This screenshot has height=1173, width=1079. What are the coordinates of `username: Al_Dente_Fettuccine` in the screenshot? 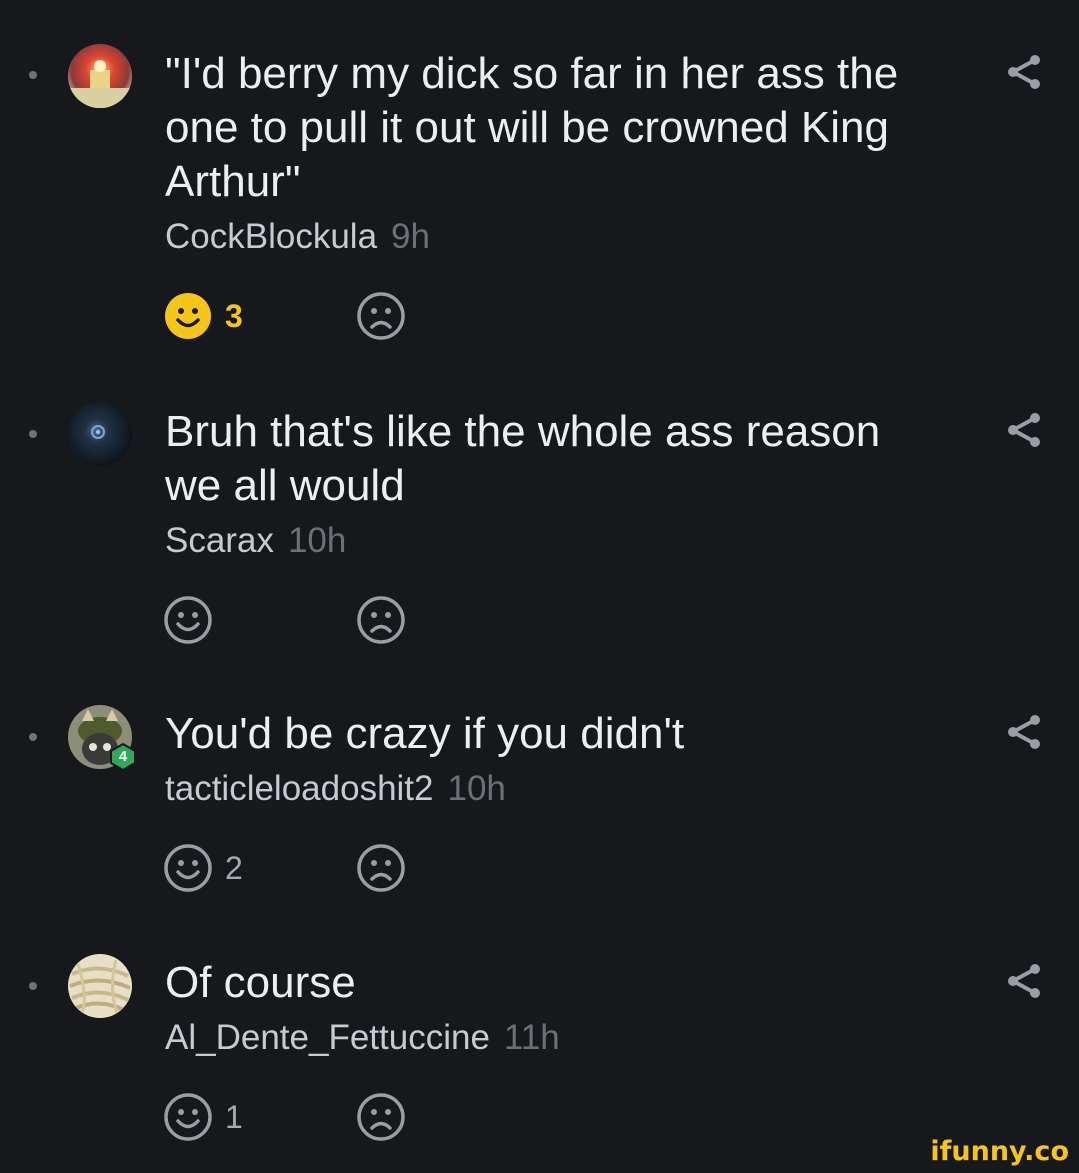 It's located at (327, 1037).